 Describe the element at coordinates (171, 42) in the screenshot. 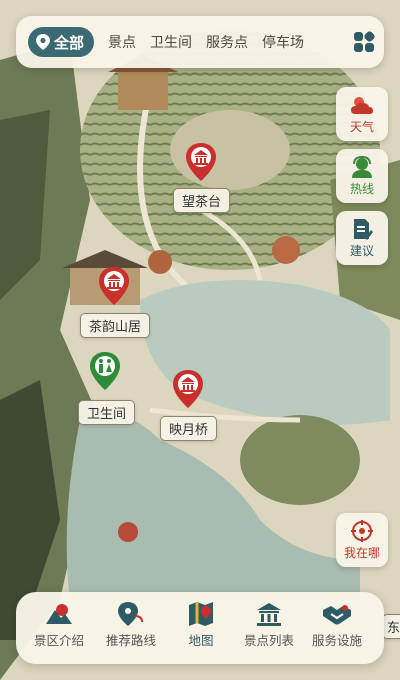

I see `filter-chip-restroom: 卫生间` at that location.